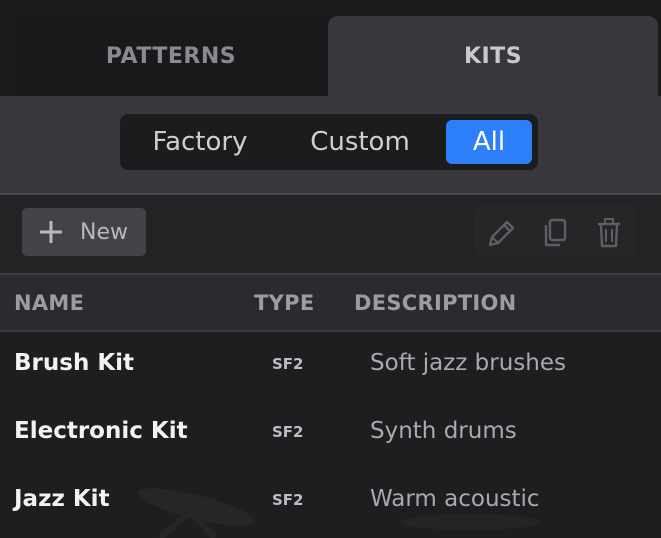  What do you see at coordinates (330, 366) in the screenshot?
I see `table-row: Brush Kit SF2 Soft jazz brushes` at bounding box center [330, 366].